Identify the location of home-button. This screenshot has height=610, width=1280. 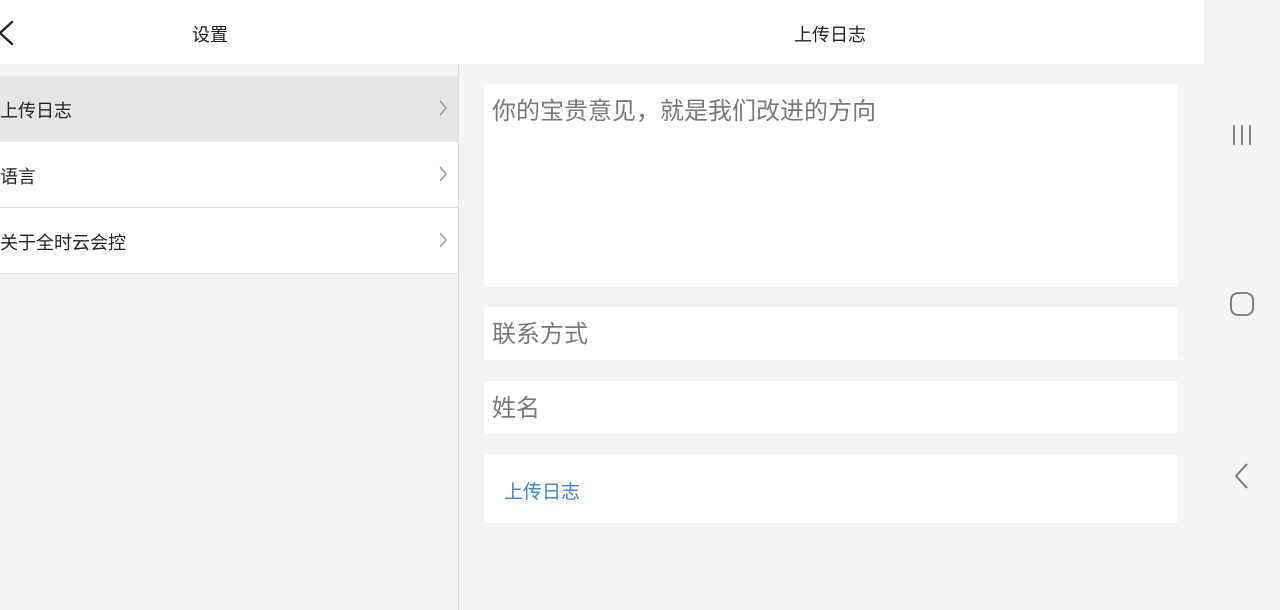
(1242, 305).